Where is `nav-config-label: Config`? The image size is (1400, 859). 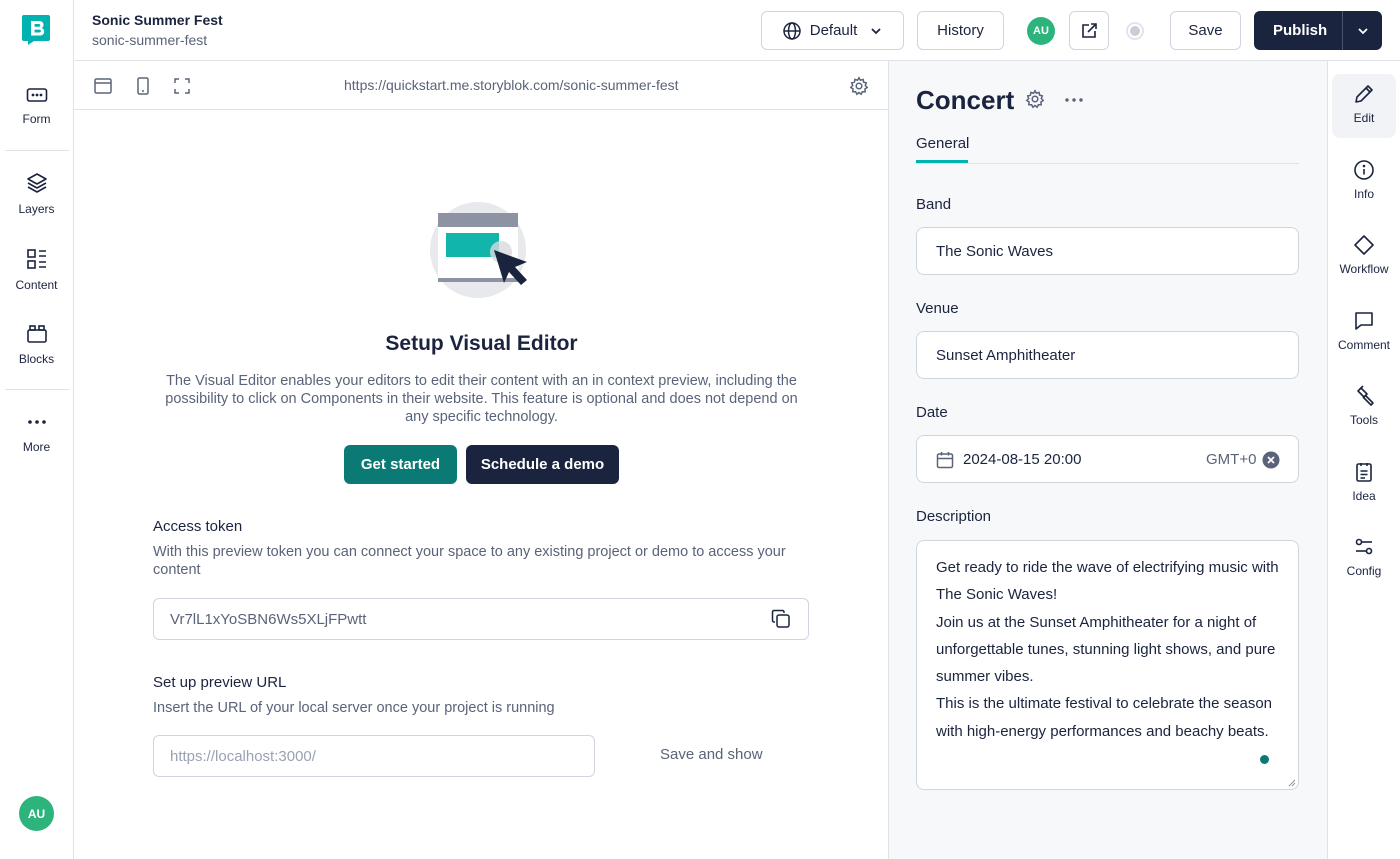 nav-config-label: Config is located at coordinates (1364, 571).